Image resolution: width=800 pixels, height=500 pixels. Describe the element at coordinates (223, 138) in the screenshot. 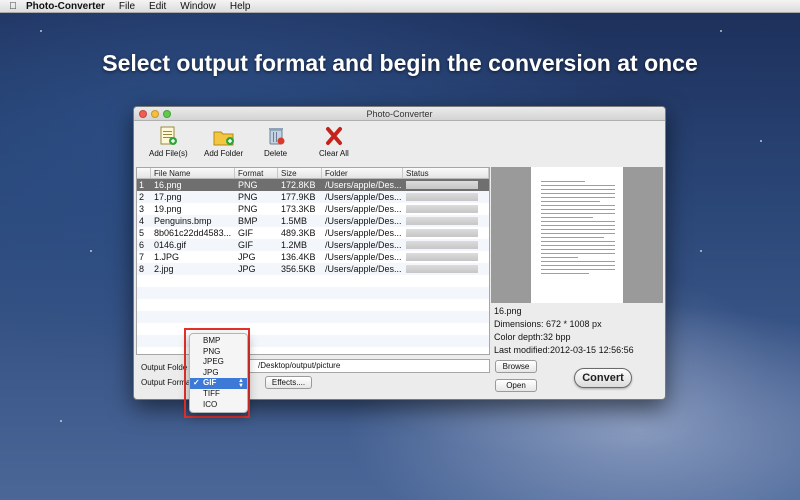

I see `add-folder-icon` at that location.